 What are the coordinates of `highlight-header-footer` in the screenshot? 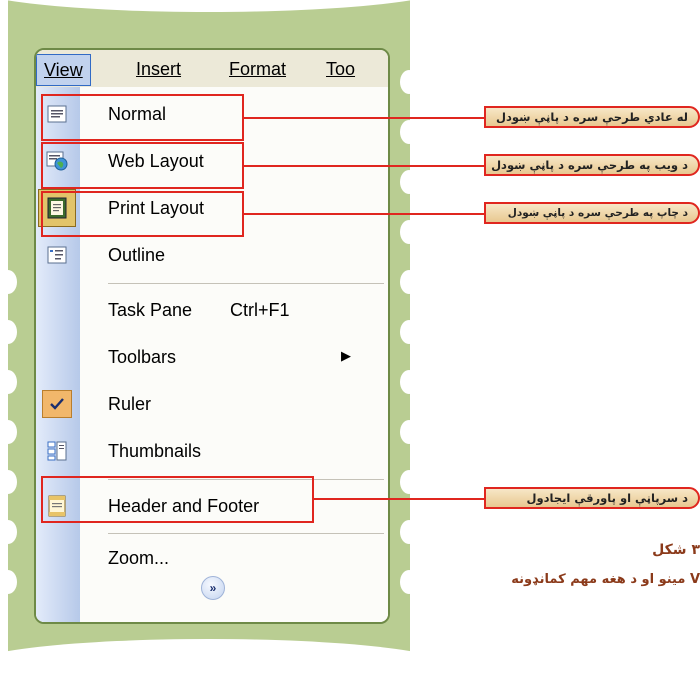 It's located at (177, 499).